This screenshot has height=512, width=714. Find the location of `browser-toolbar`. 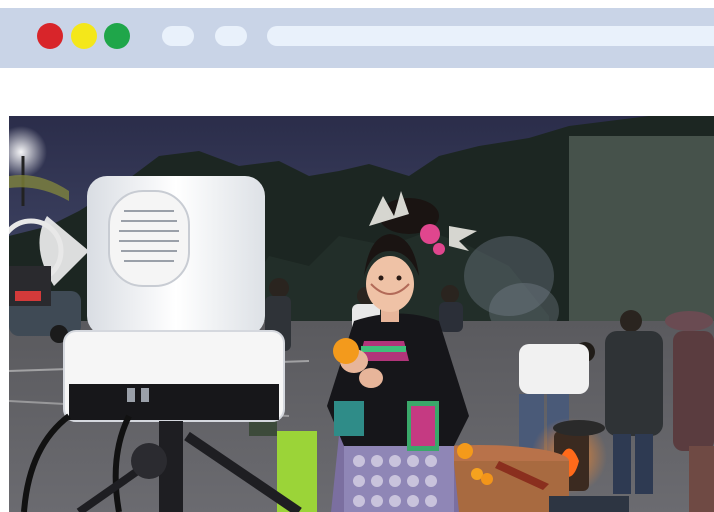

browser-toolbar is located at coordinates (357, 38).